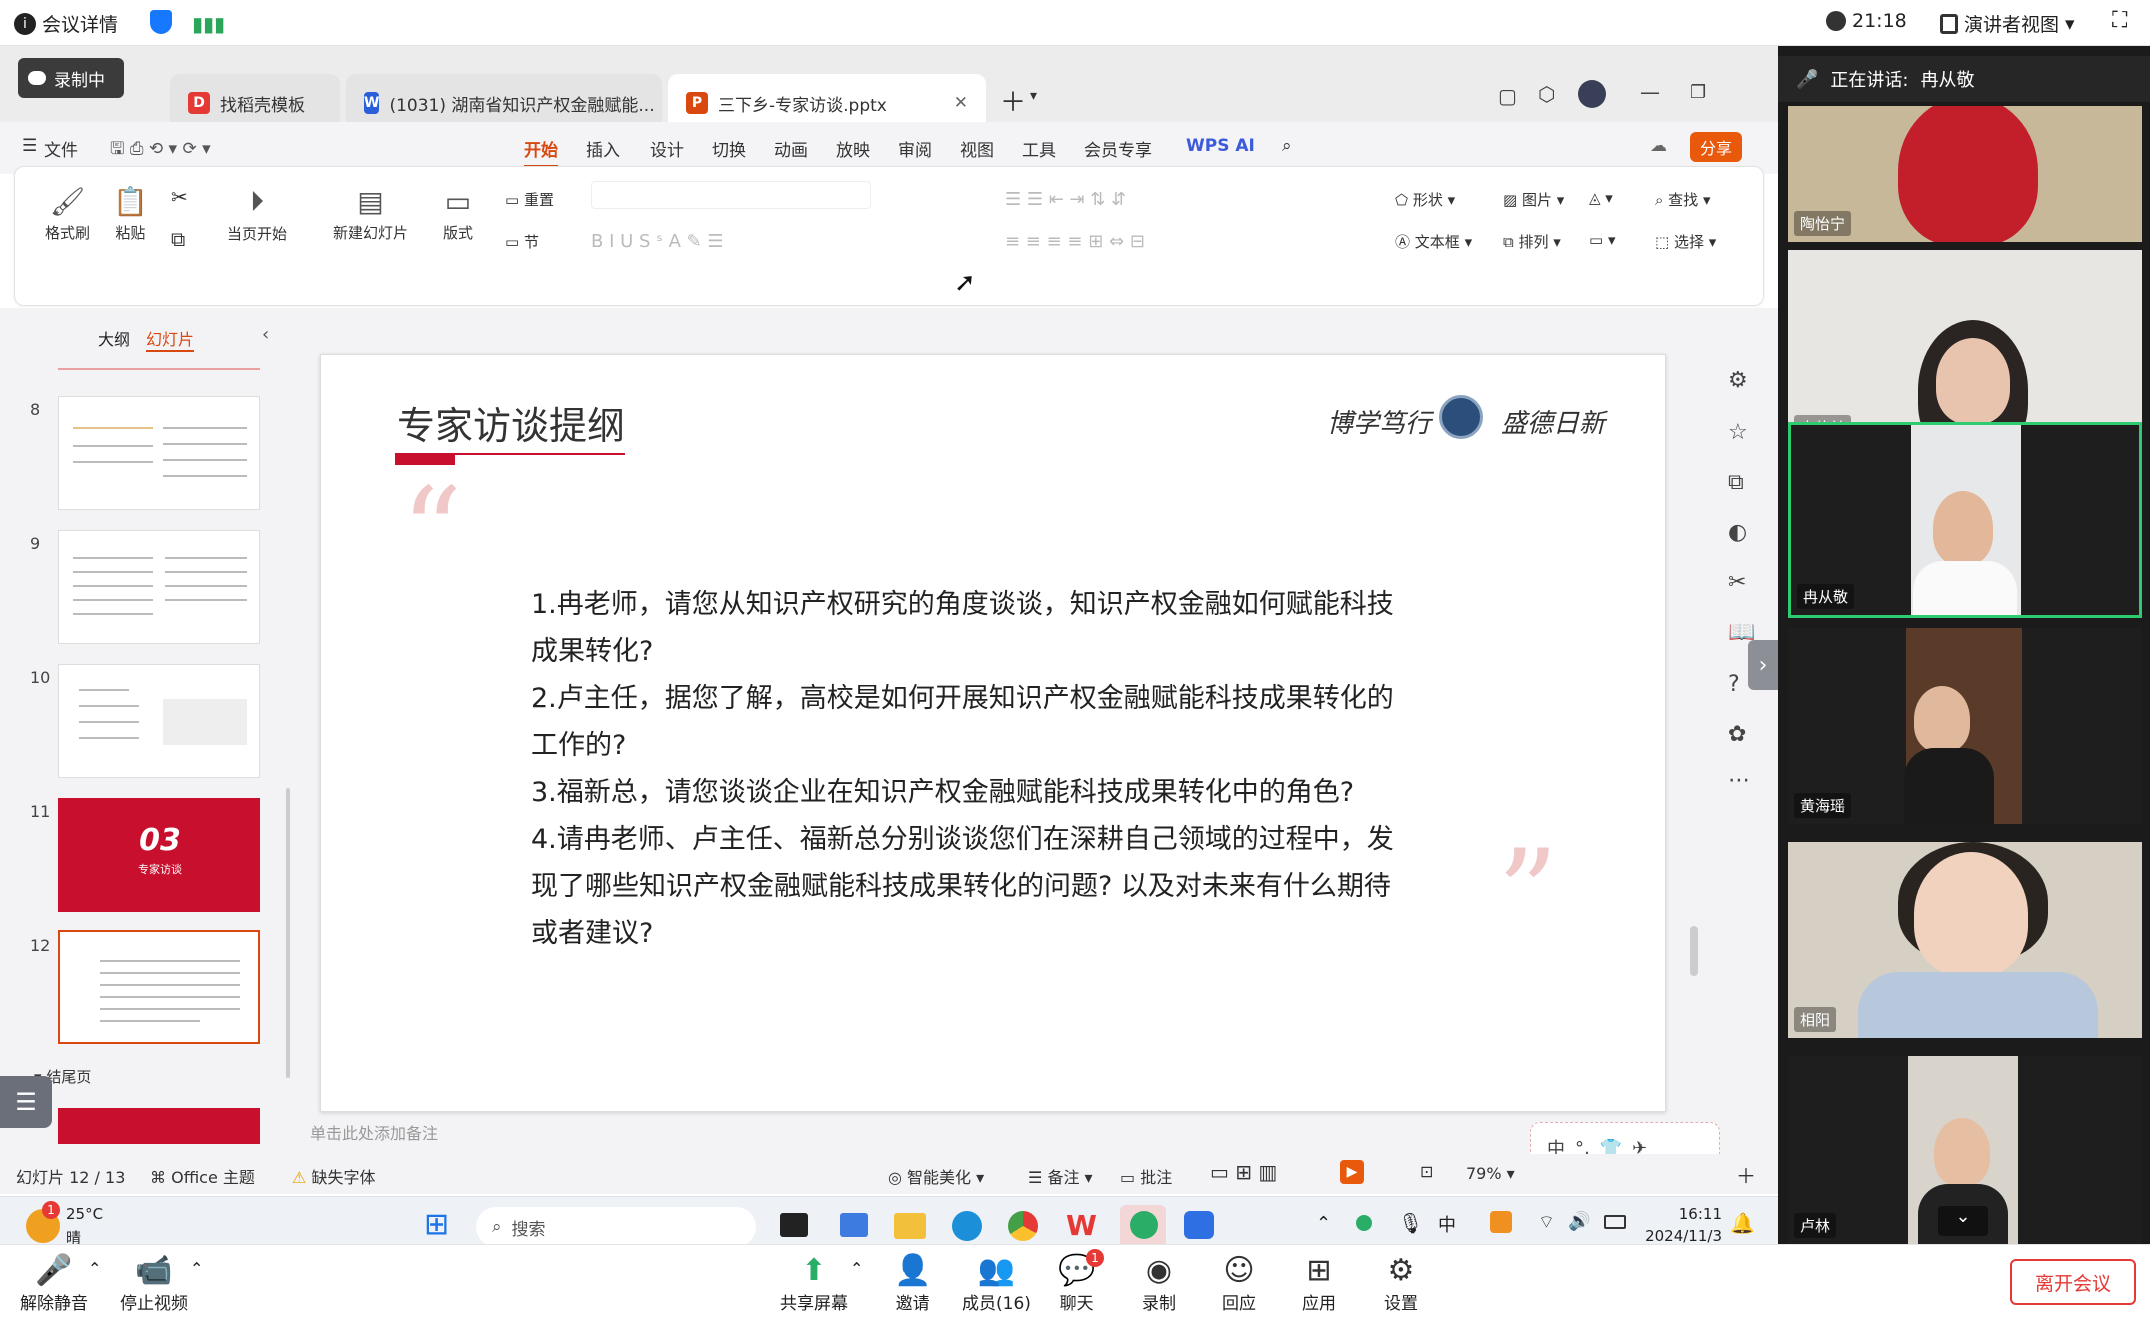 The width and height of the screenshot is (2150, 1320). Describe the element at coordinates (1243, 1172) in the screenshot. I see `view-mode-icons: ▭ ⊞ ▥` at that location.